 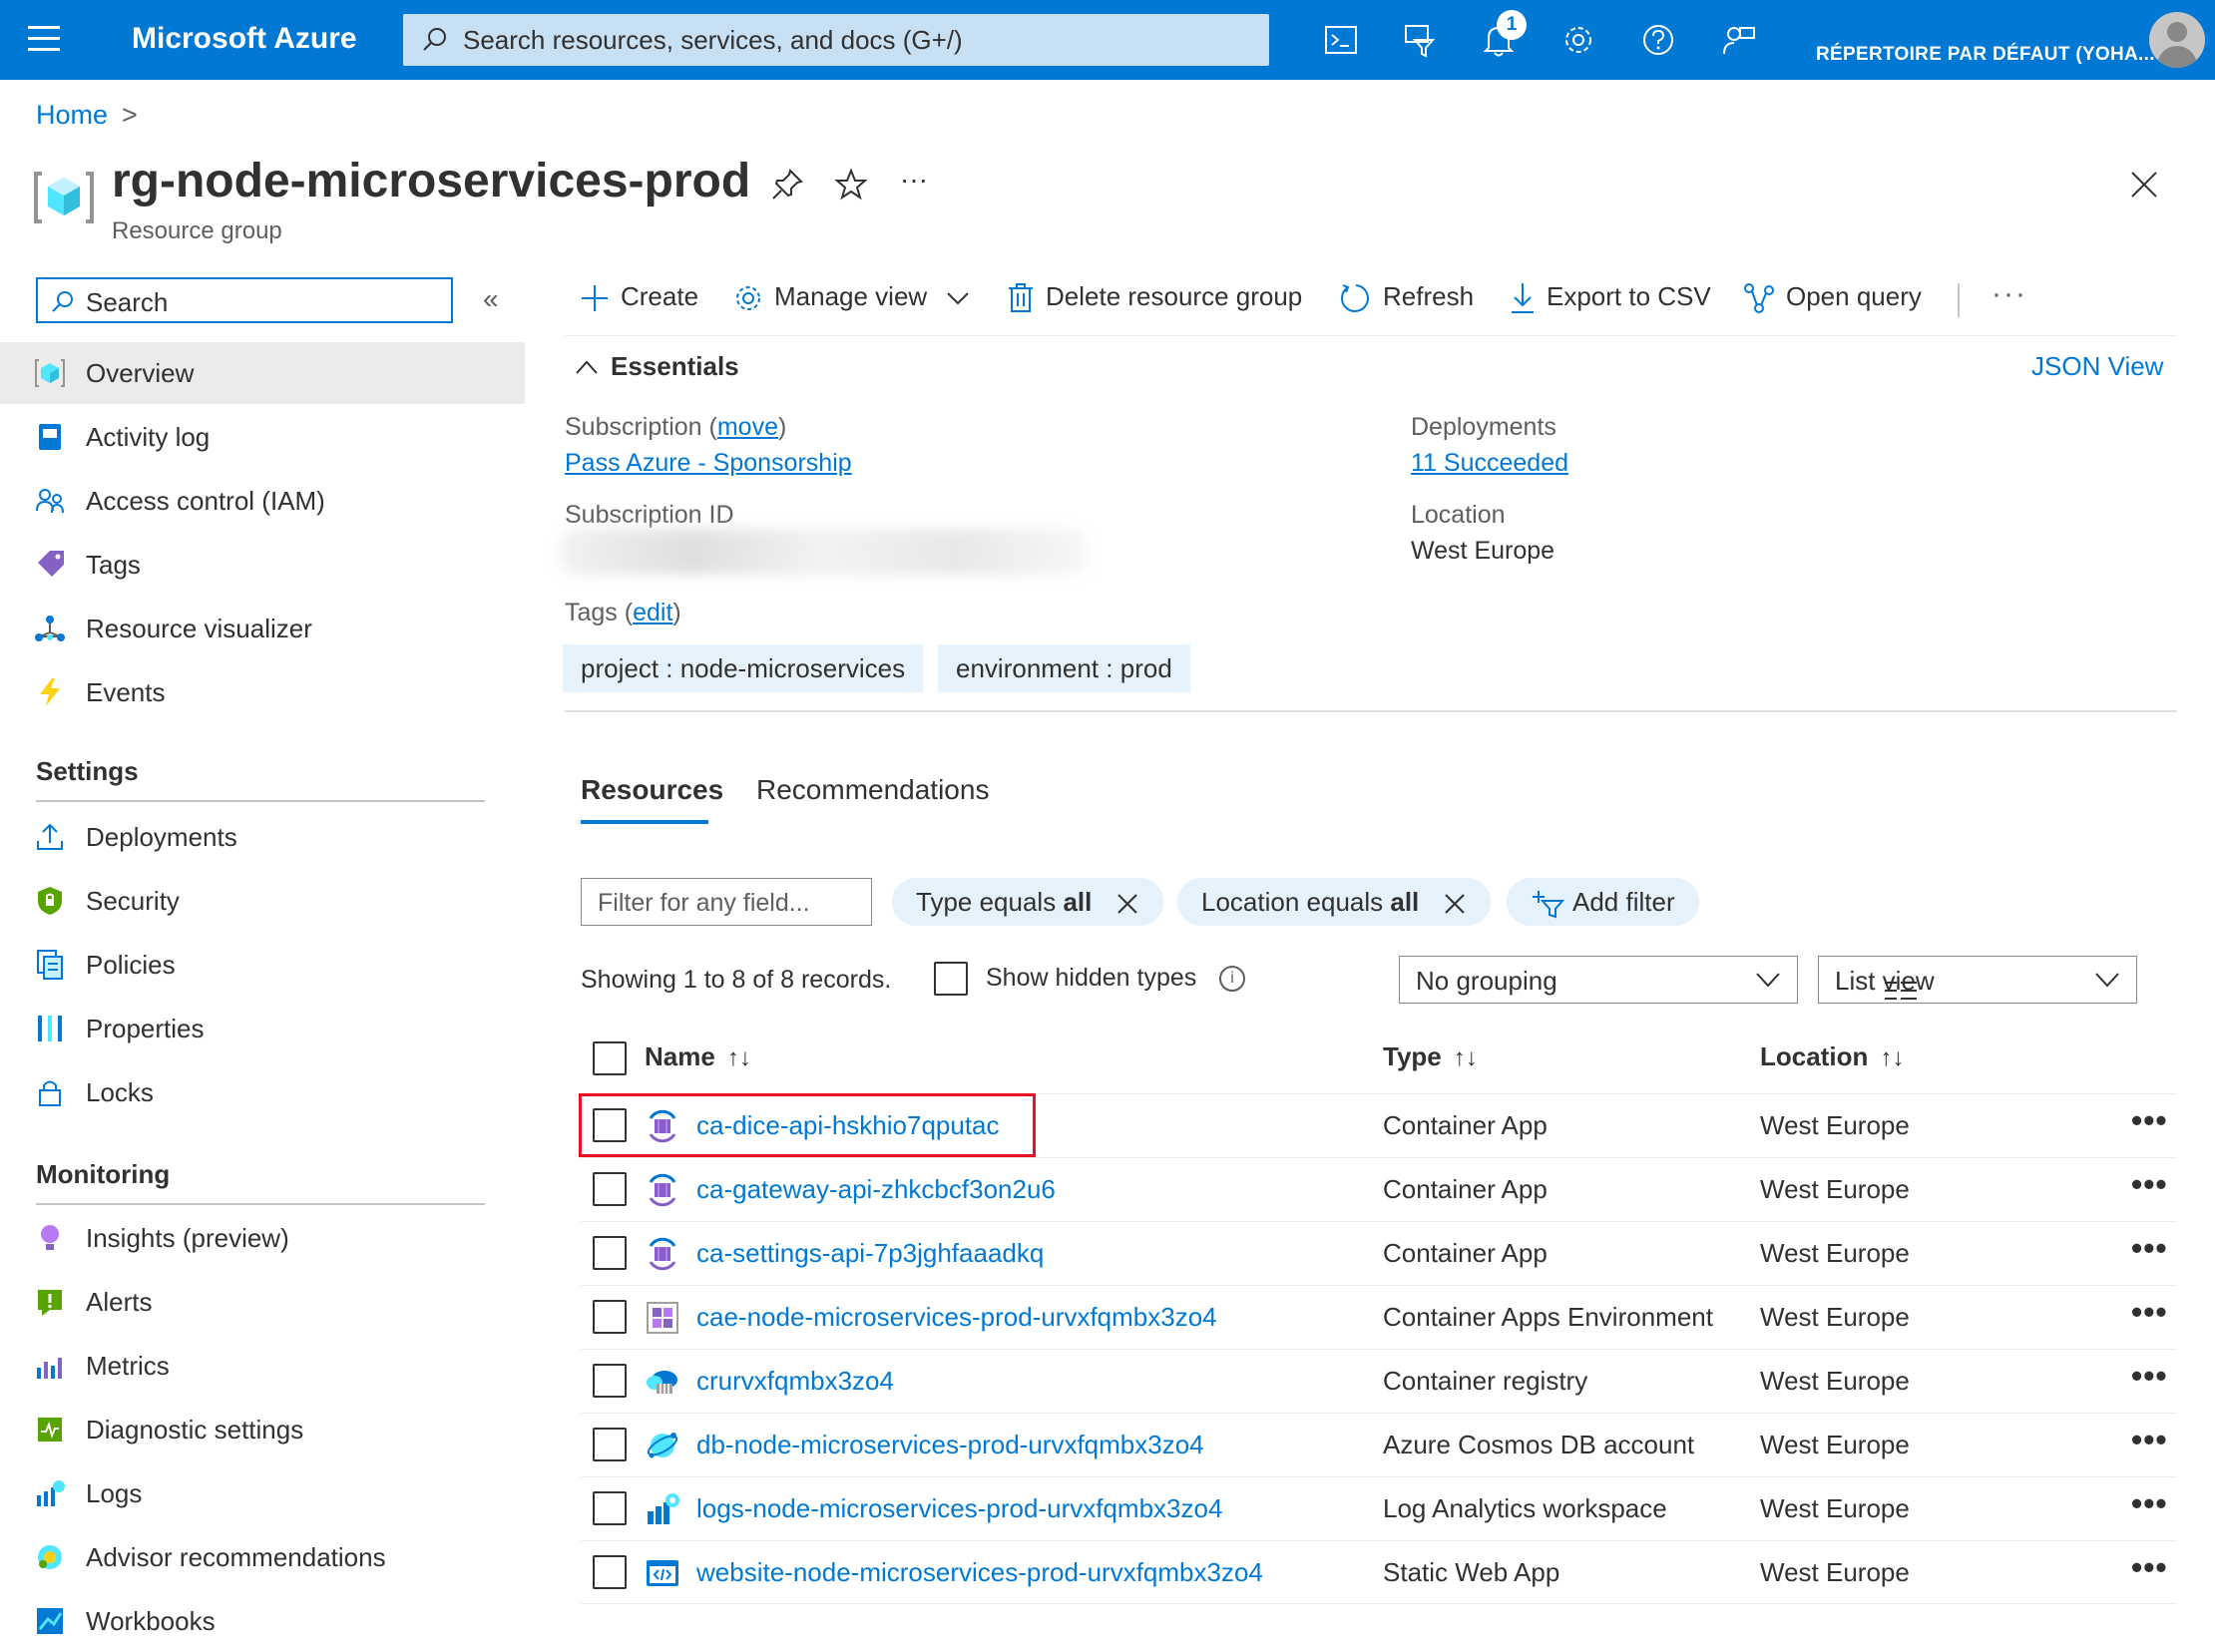 What do you see at coordinates (708, 463) in the screenshot?
I see `subscription-link: Pass Azure - Sponsorship` at bounding box center [708, 463].